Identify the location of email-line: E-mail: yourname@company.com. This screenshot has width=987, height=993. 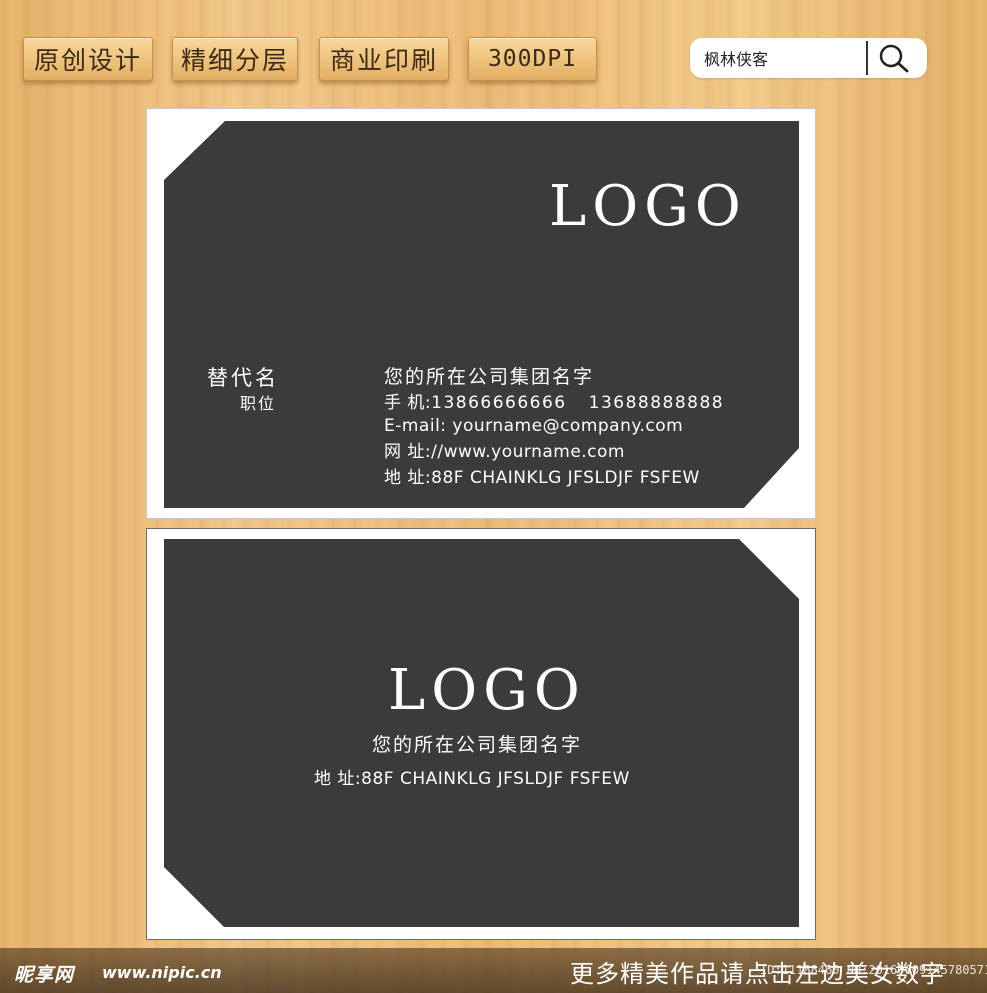
(534, 426).